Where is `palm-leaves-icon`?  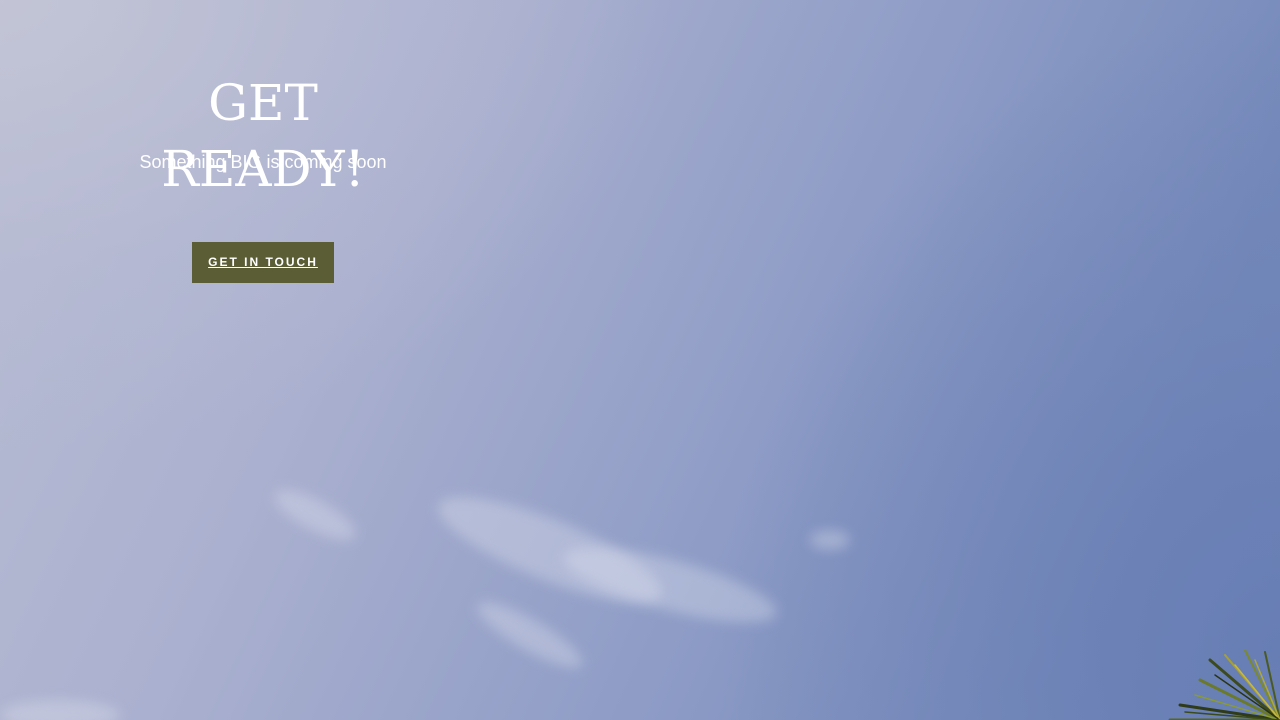 palm-leaves-icon is located at coordinates (1224, 685).